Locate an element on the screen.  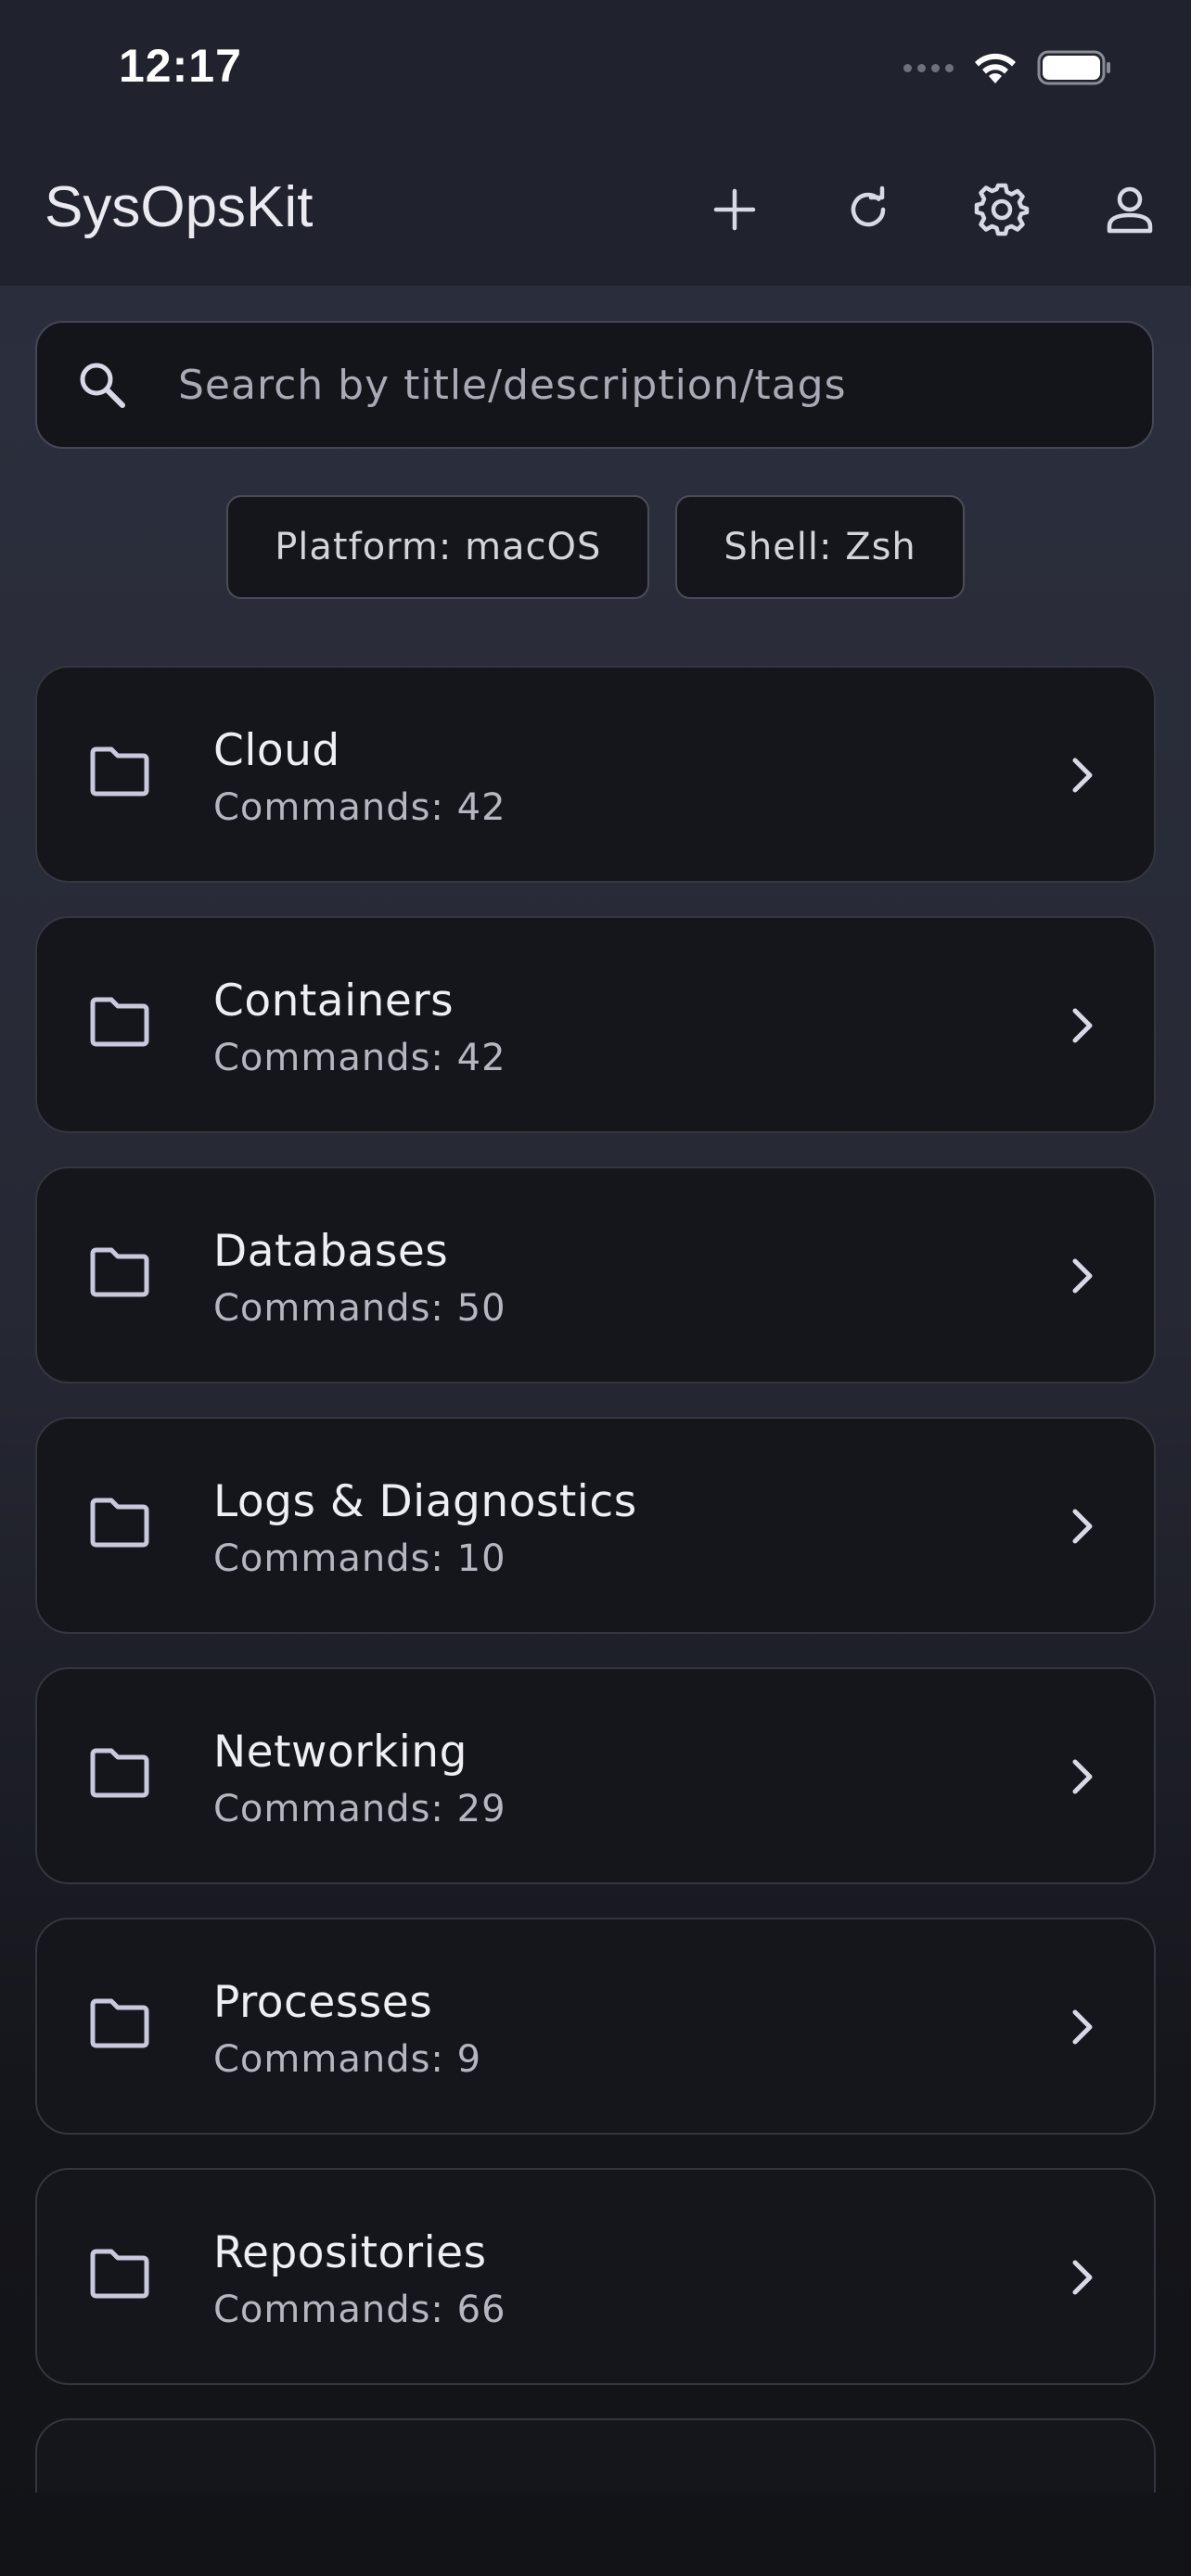
refresh-button is located at coordinates (868, 209).